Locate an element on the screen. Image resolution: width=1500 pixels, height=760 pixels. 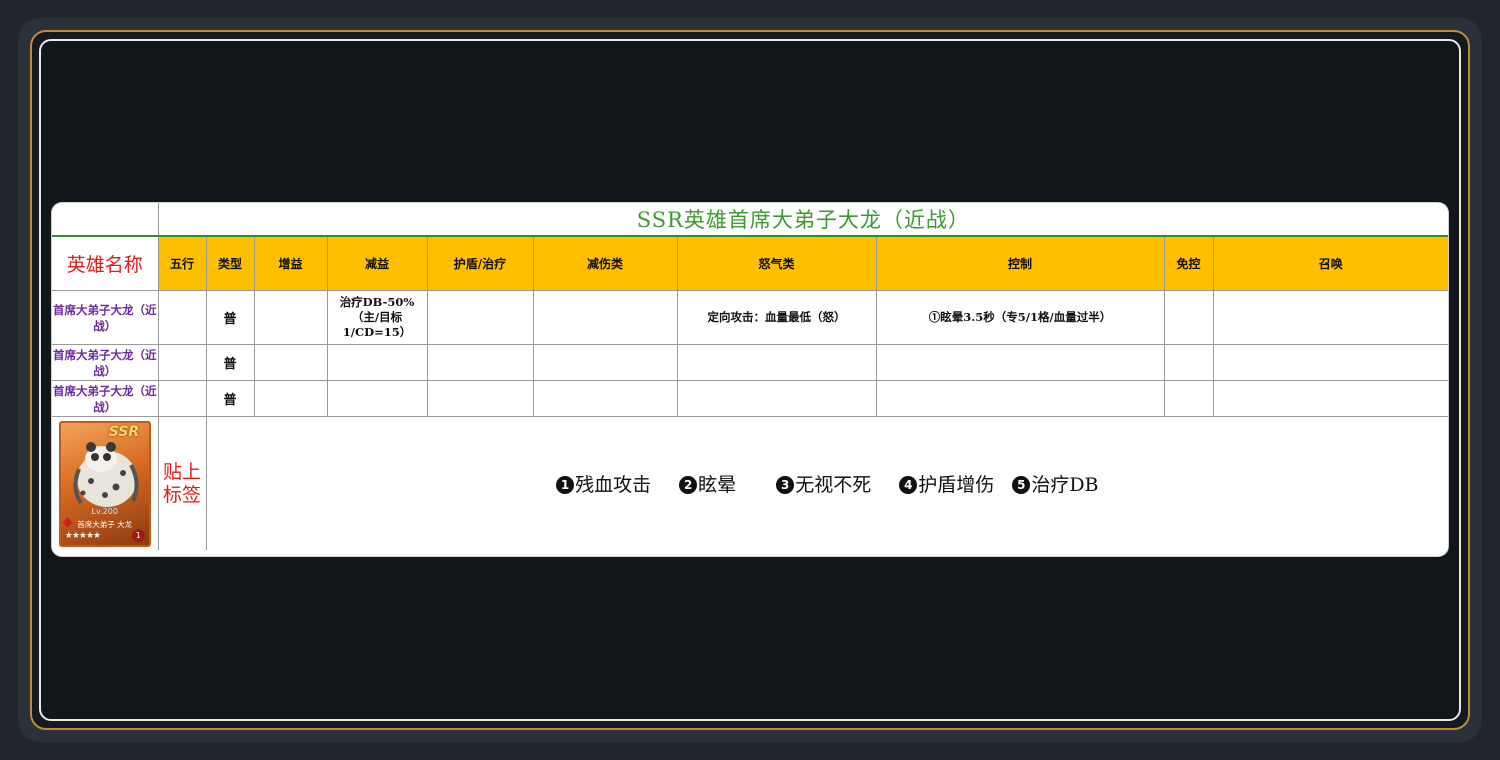
card-hero-name: 首席大弟子 大龙 is located at coordinates (105, 524).